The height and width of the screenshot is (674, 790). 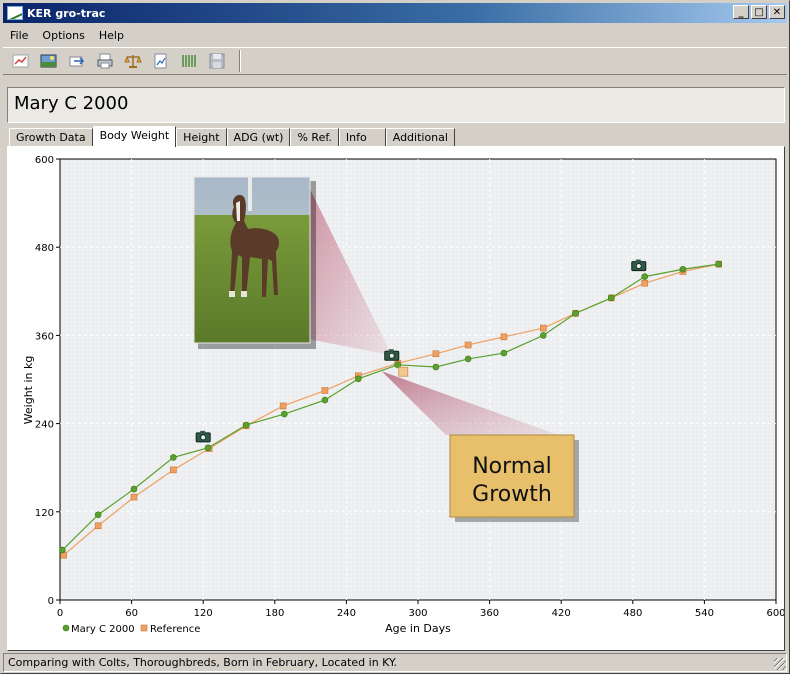 I want to click on foal-photo, so click(x=252, y=260).